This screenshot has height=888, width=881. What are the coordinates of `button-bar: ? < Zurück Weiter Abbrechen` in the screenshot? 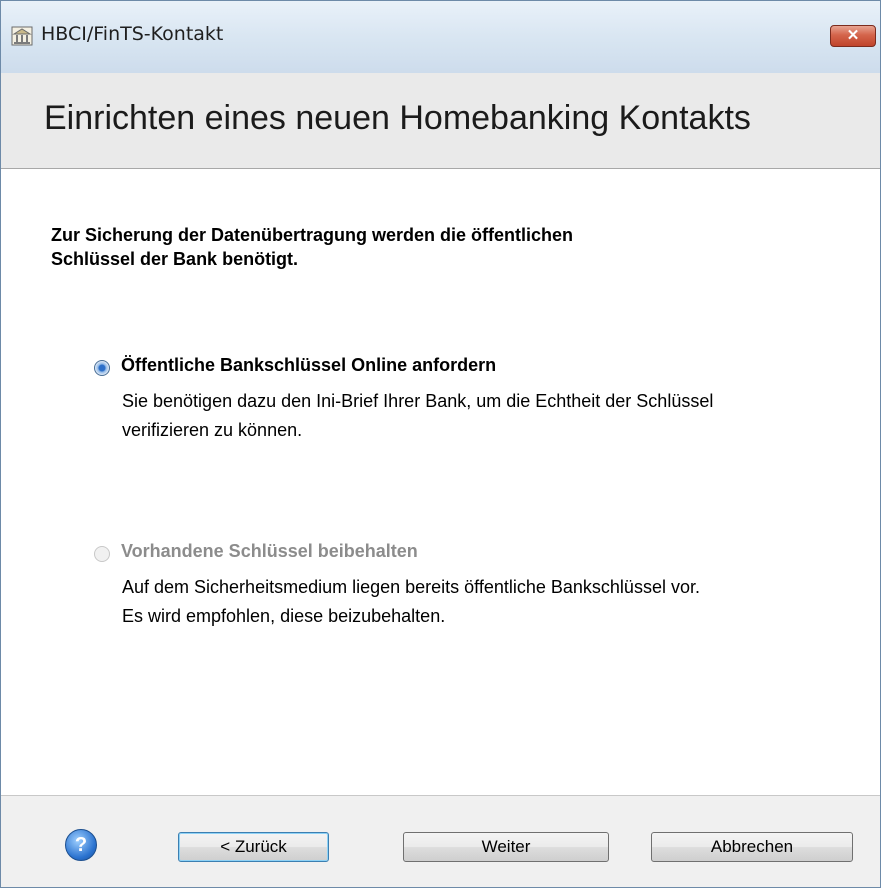 It's located at (440, 841).